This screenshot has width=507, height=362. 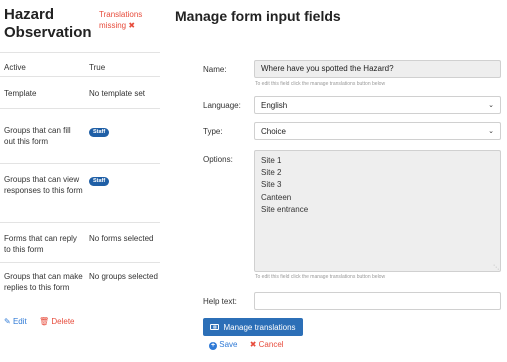 I want to click on language-label: Language:, so click(x=222, y=105).